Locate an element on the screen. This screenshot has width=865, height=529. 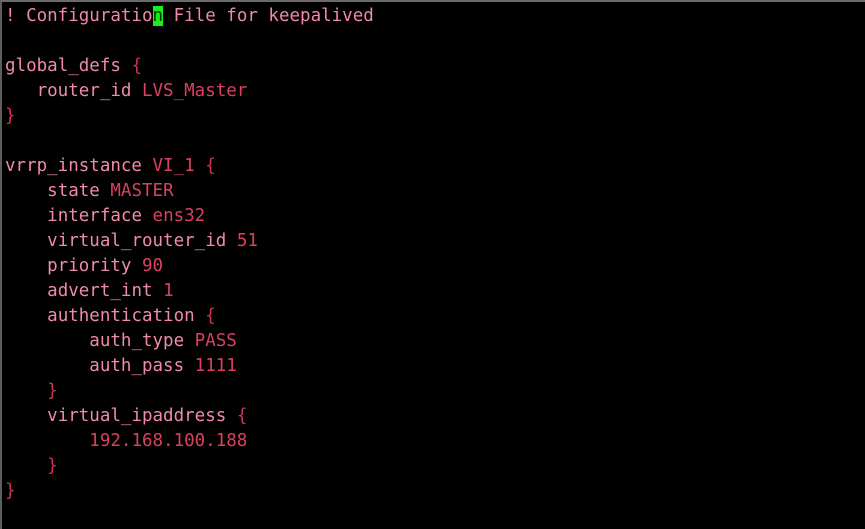
code-line: virtual_ipaddress { is located at coordinates (432, 416).